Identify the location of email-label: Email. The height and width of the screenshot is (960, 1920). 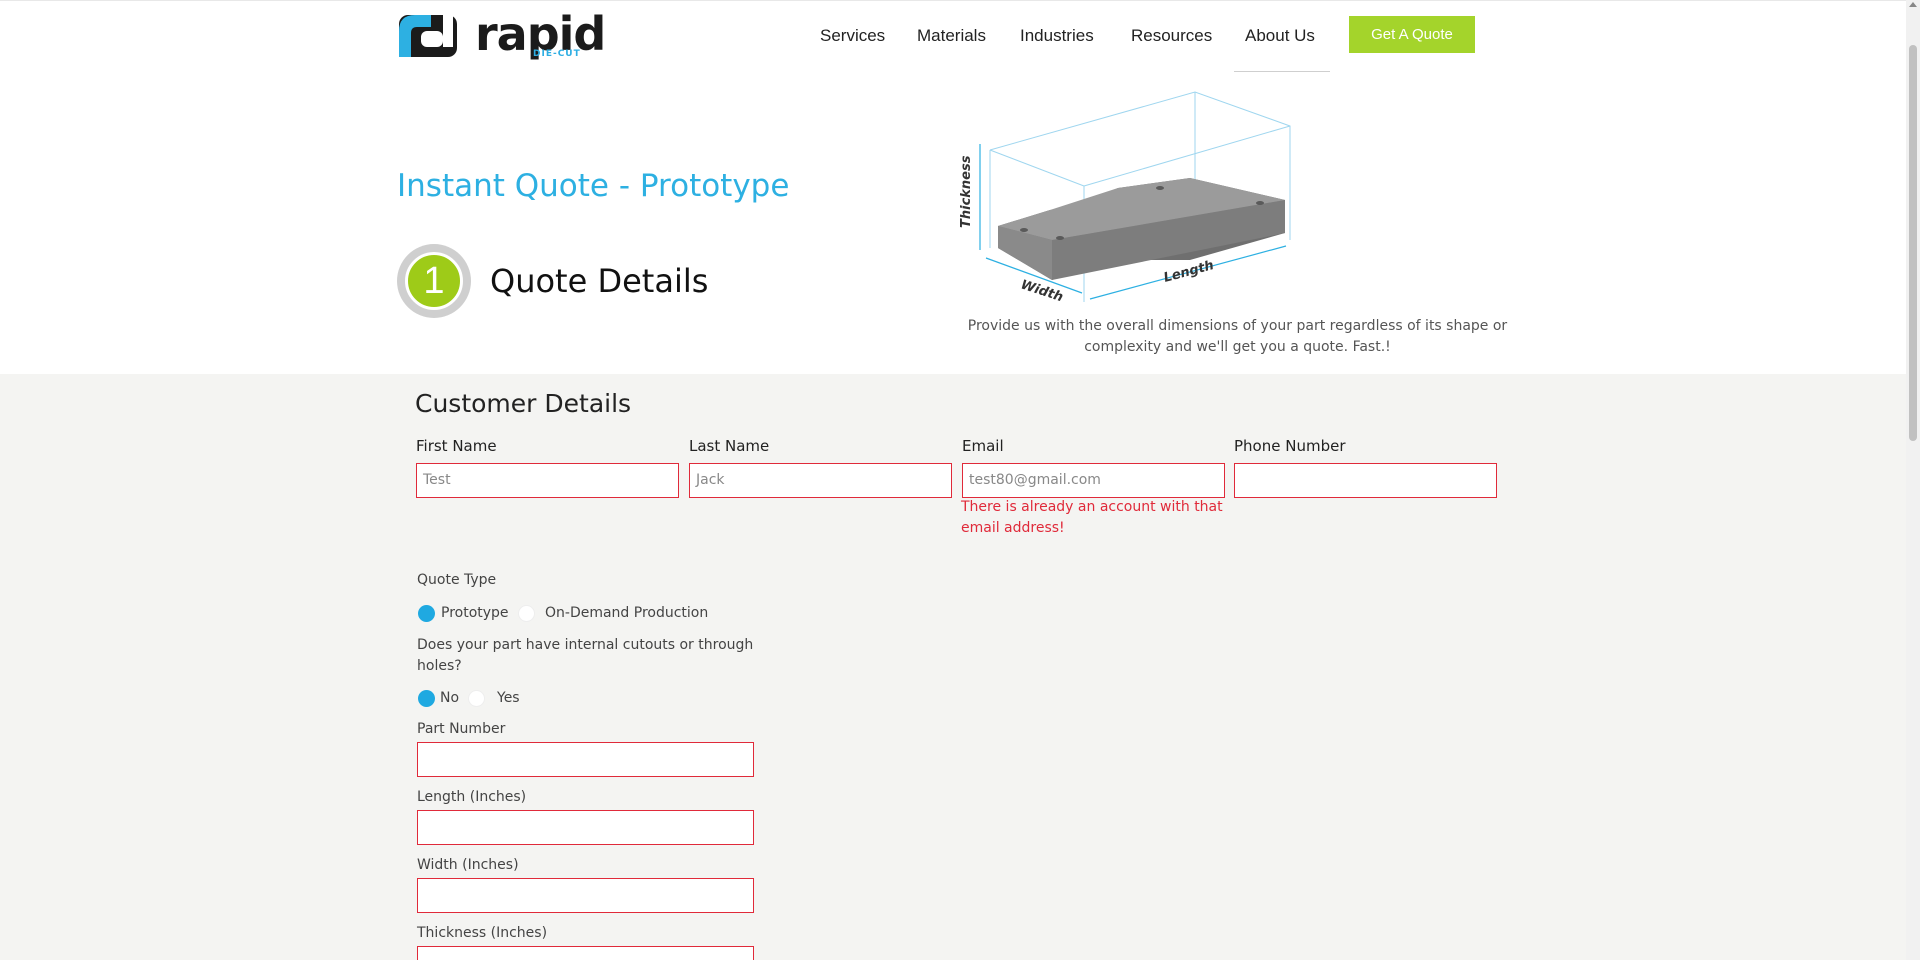
(983, 446).